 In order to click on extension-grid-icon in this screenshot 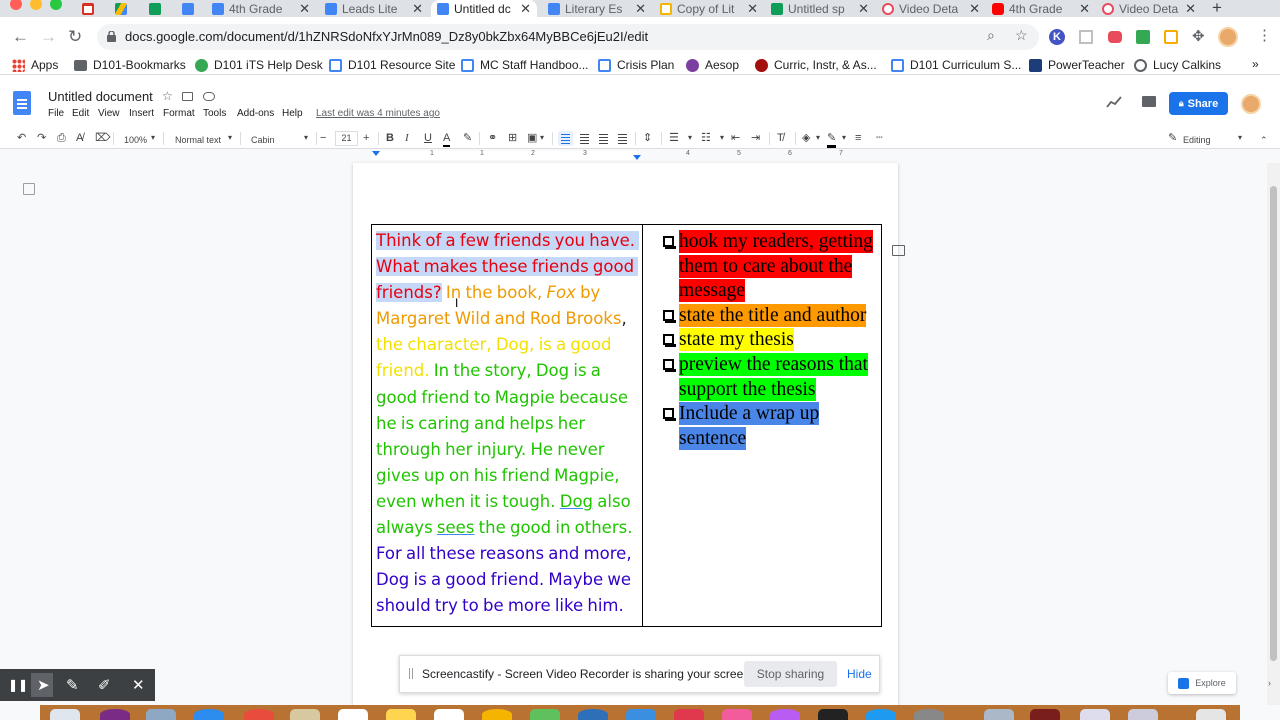, I will do `click(1086, 37)`.